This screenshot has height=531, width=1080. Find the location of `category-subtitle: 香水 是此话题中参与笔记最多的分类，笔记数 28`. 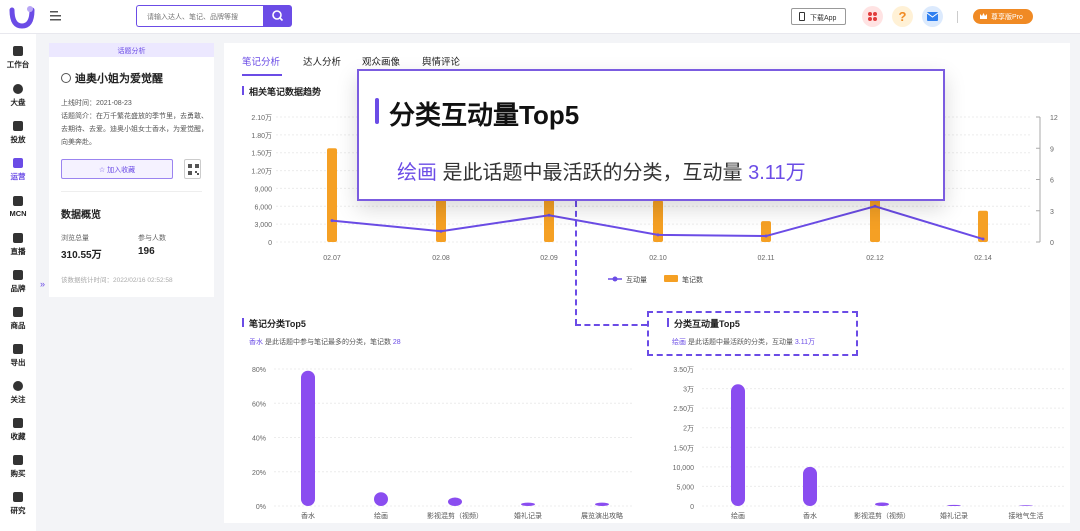

category-subtitle: 香水 是此话题中参与笔记最多的分类，笔记数 28 is located at coordinates (325, 342).